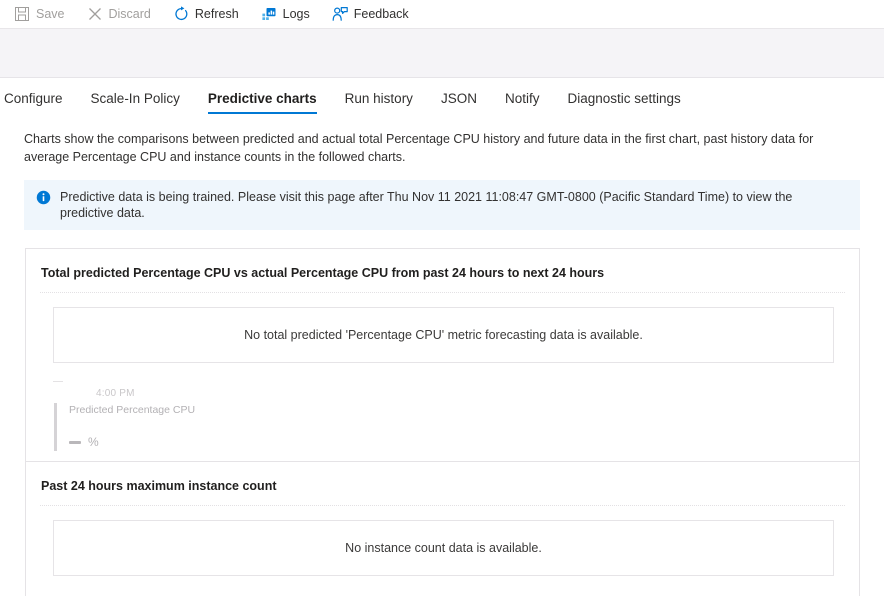  What do you see at coordinates (340, 14) in the screenshot?
I see `feedback-icon` at bounding box center [340, 14].